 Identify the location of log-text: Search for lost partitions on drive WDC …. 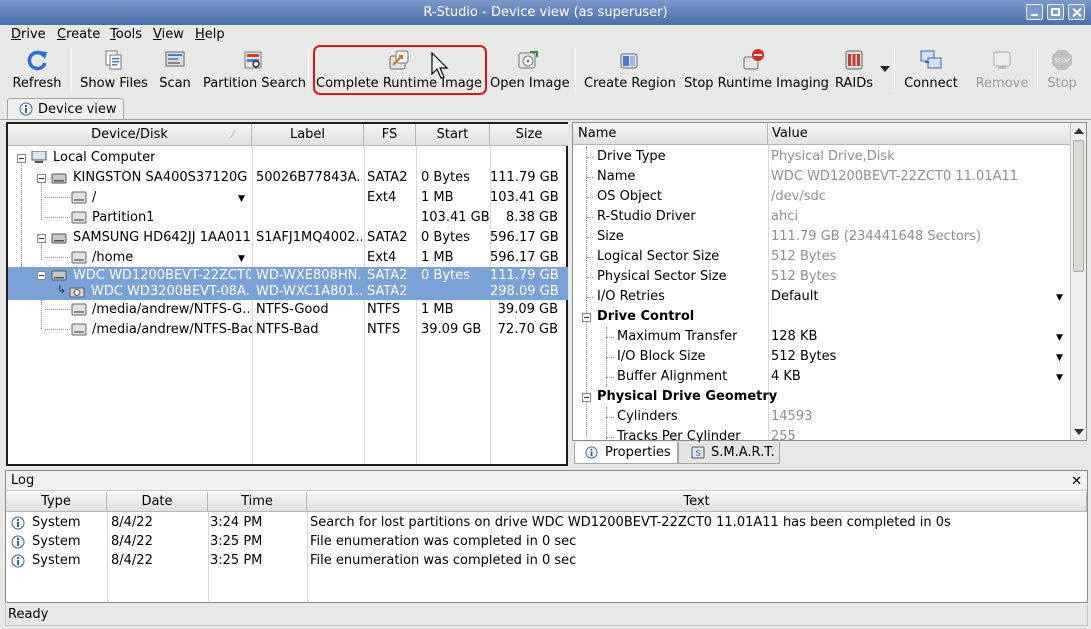
(630, 522).